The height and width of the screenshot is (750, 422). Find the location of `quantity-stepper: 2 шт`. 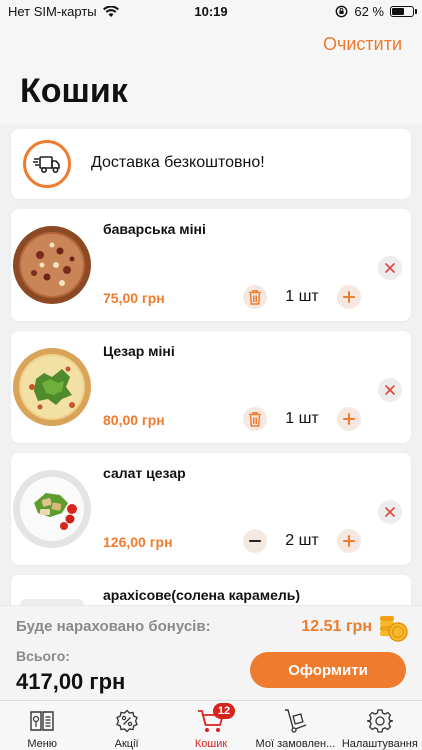

quantity-stepper: 2 шт is located at coordinates (302, 541).